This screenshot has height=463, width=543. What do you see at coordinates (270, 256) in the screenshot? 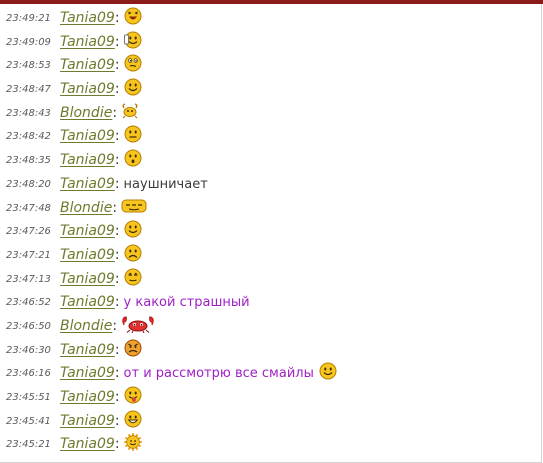
I see `chat-message-row: 23:47:21 Tania09:` at bounding box center [270, 256].